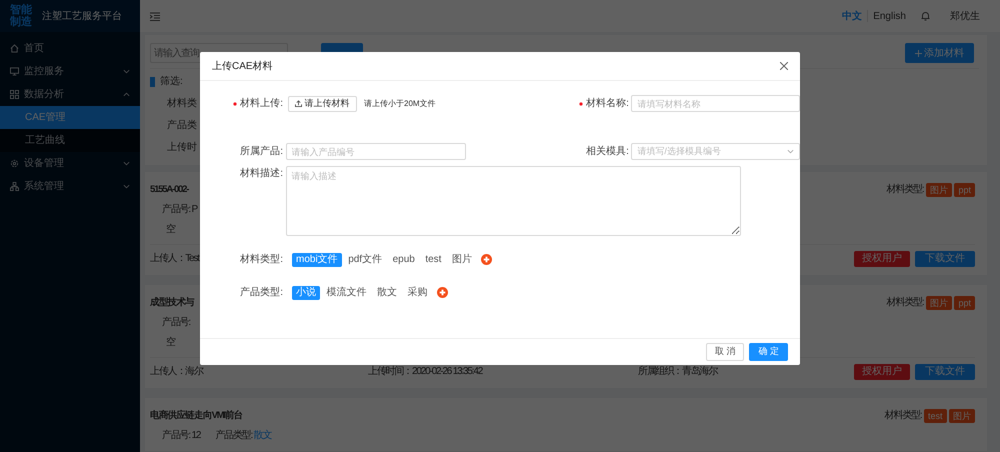 This screenshot has width=1000, height=452. What do you see at coordinates (181, 436) in the screenshot?
I see `product-number: 产品号: 12` at bounding box center [181, 436].